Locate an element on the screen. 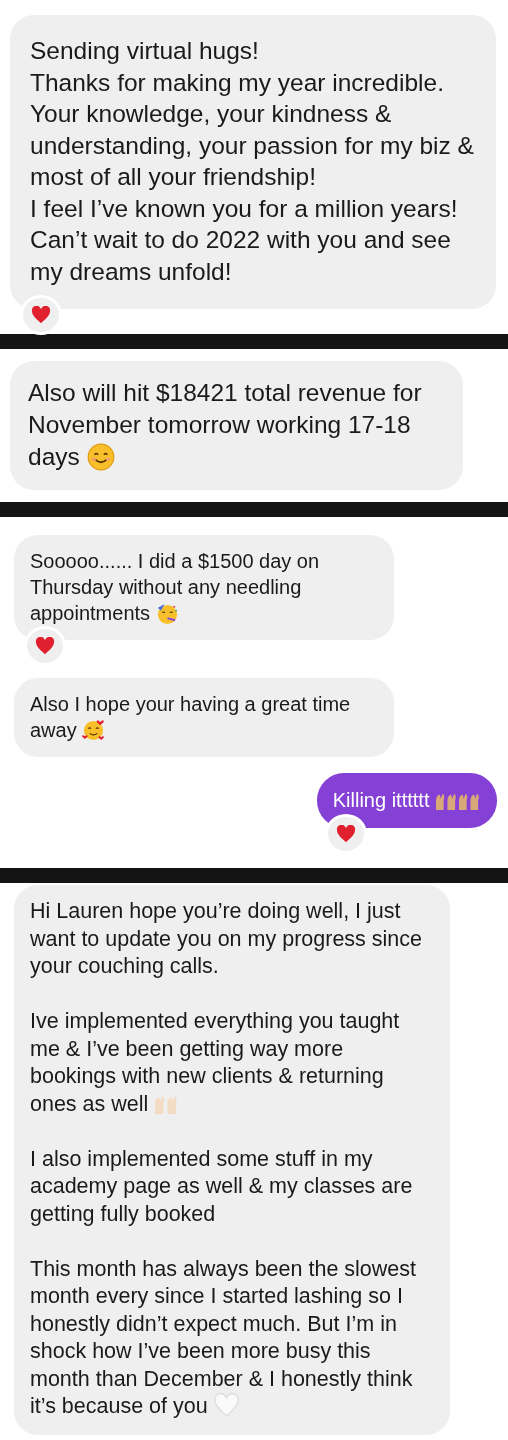 The image size is (508, 1440). party-face-icon is located at coordinates (167, 613).